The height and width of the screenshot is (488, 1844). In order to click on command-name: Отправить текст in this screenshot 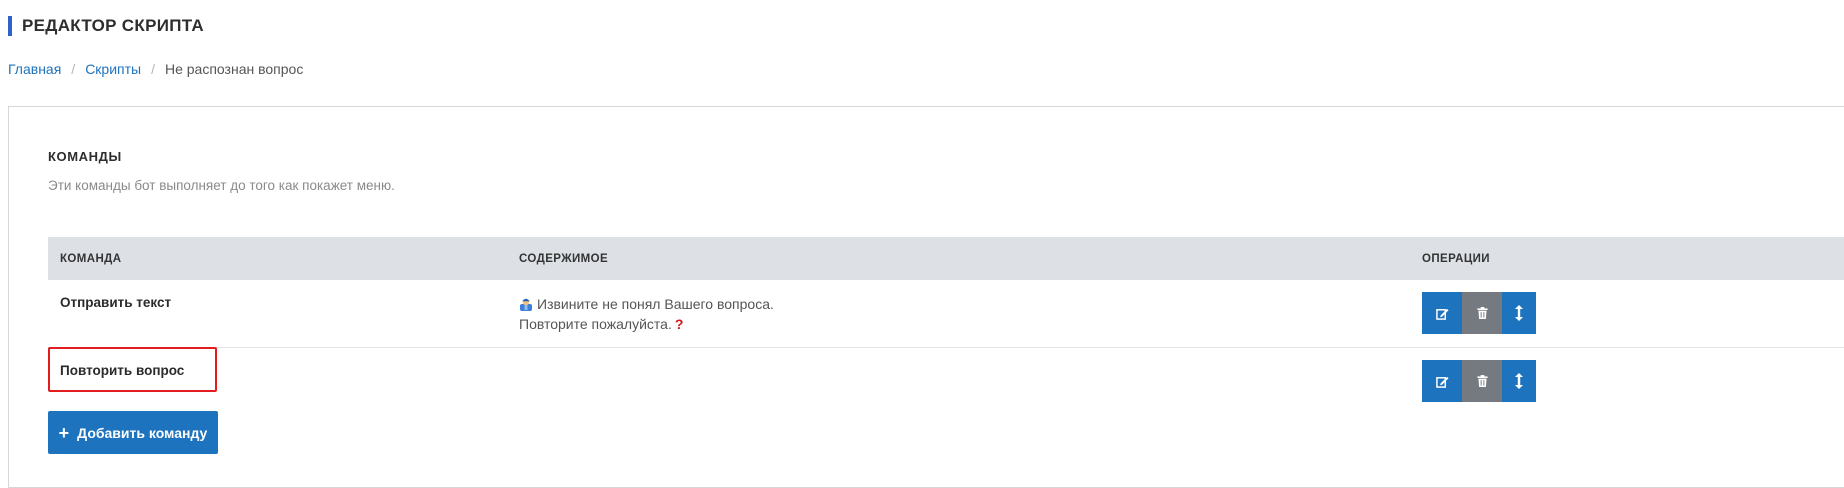, I will do `click(116, 302)`.